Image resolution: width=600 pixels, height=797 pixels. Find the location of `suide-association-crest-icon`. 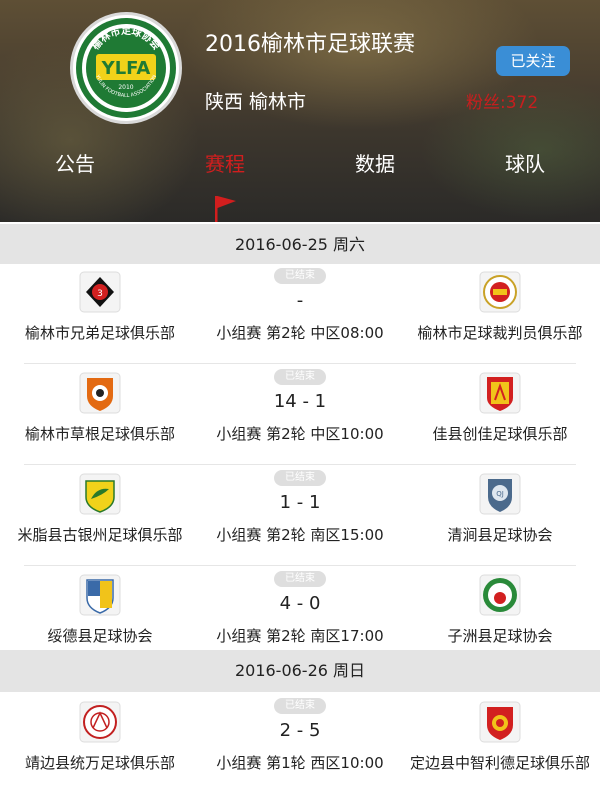

suide-association-crest-icon is located at coordinates (100, 595).